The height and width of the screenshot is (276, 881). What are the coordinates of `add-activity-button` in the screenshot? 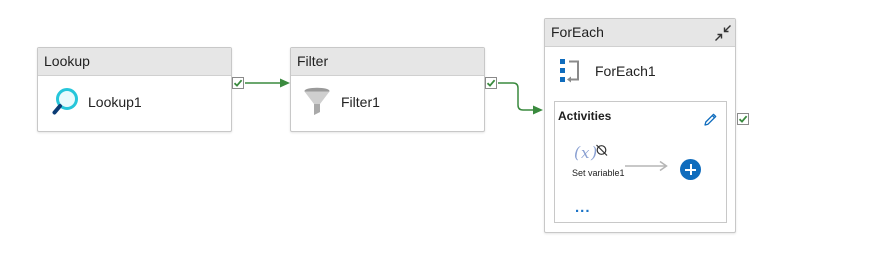 It's located at (690, 169).